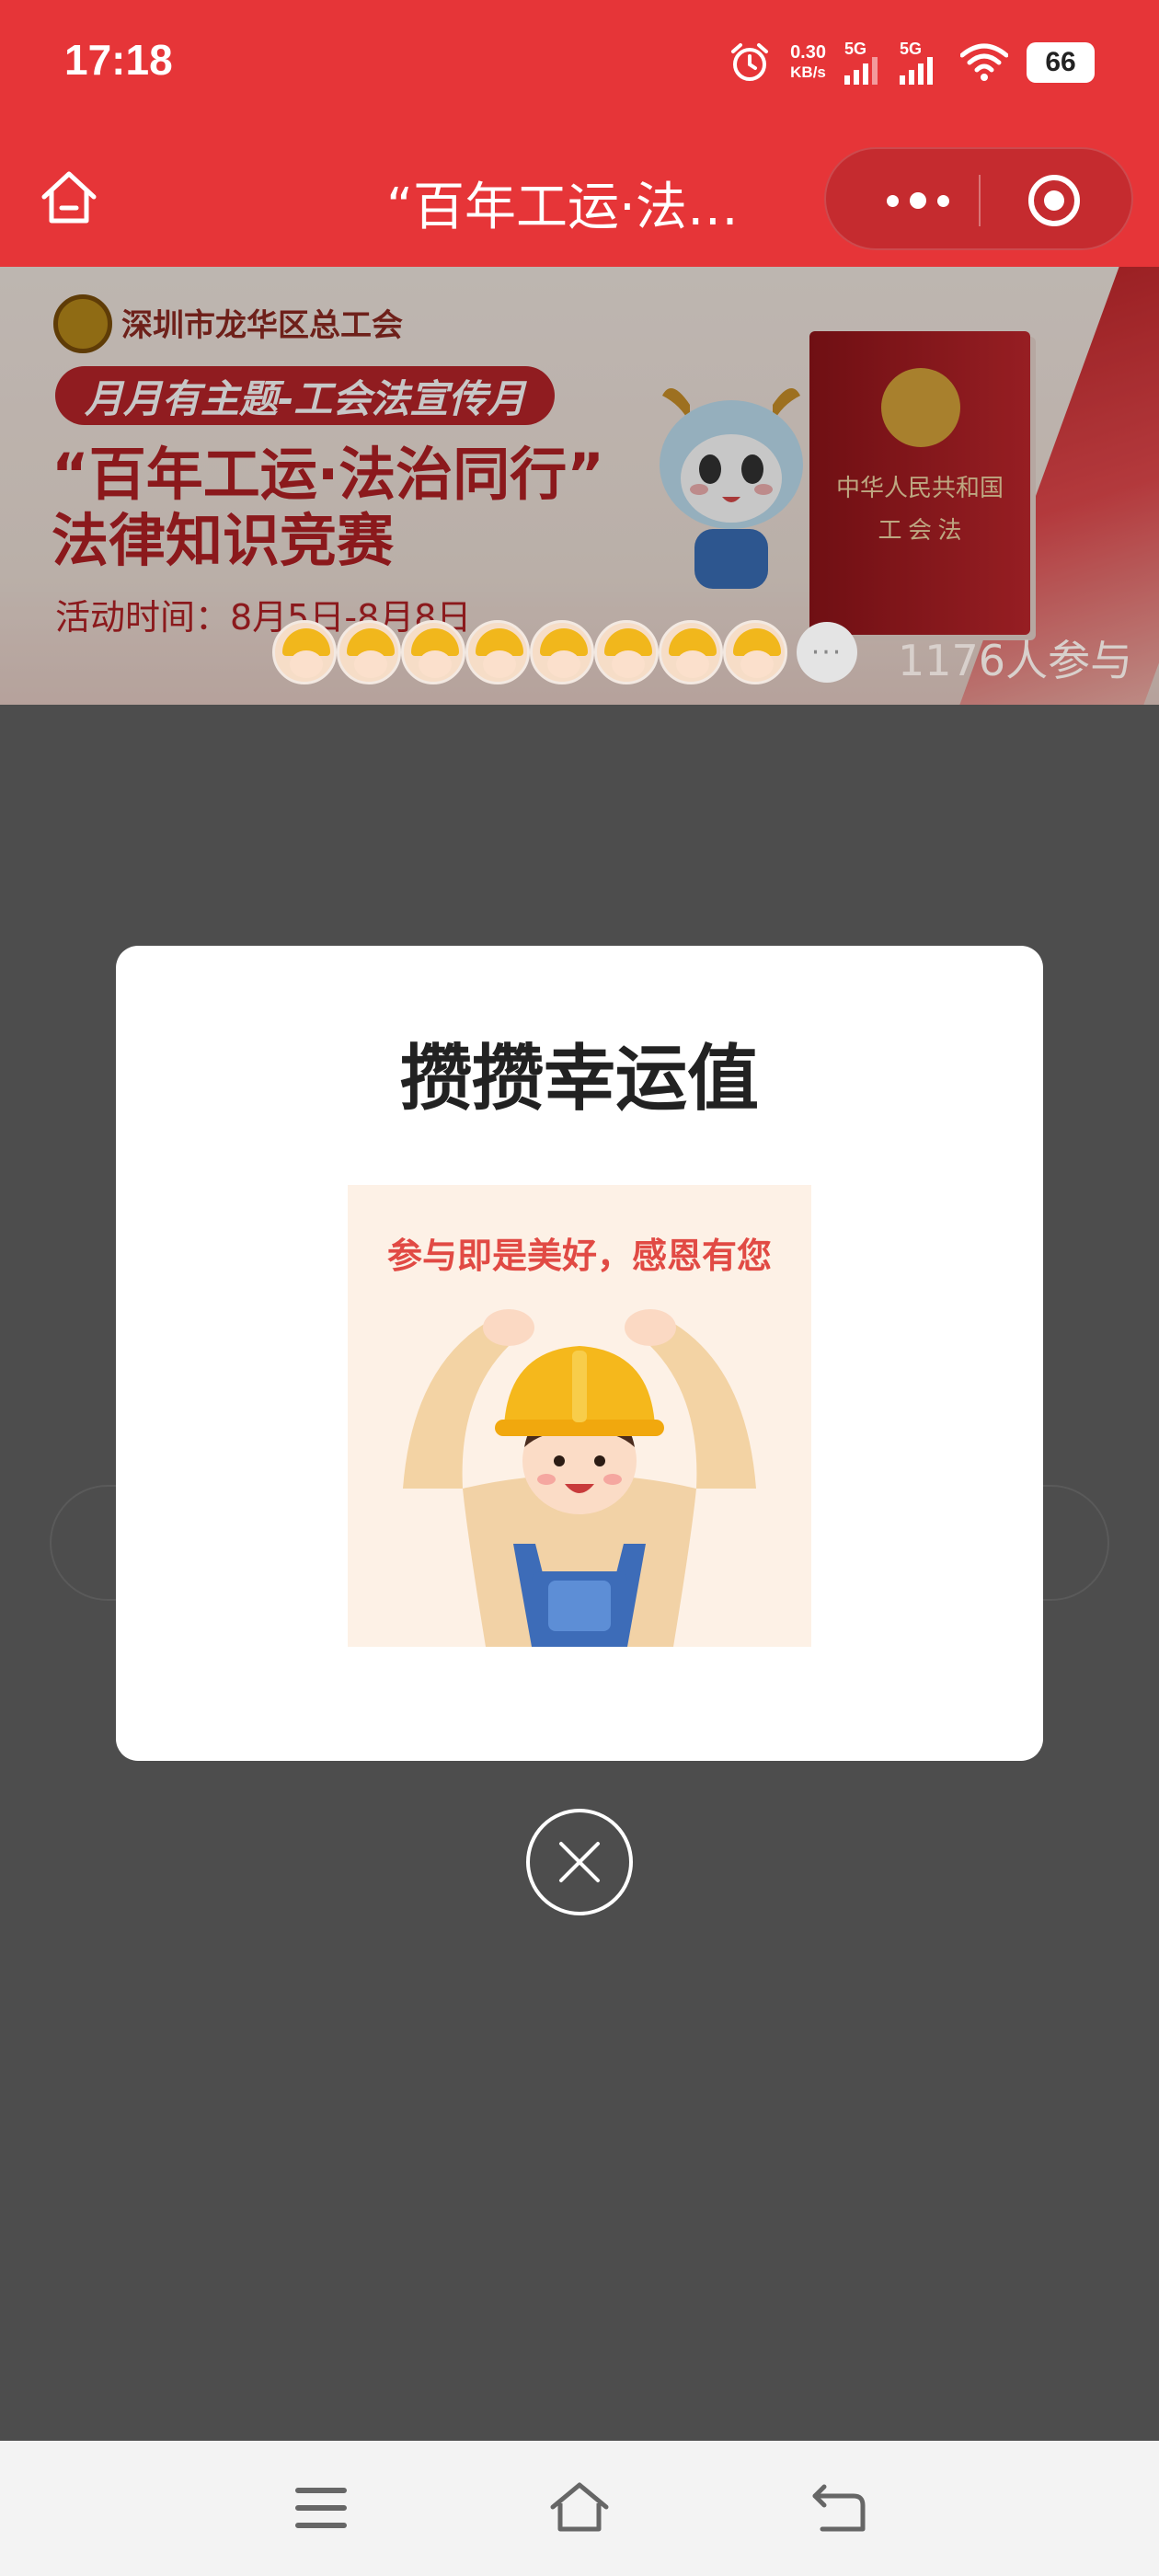 This screenshot has width=1159, height=2576. I want to click on status-icons: 0.30 KB/s 5G 5G 66, so click(911, 62).